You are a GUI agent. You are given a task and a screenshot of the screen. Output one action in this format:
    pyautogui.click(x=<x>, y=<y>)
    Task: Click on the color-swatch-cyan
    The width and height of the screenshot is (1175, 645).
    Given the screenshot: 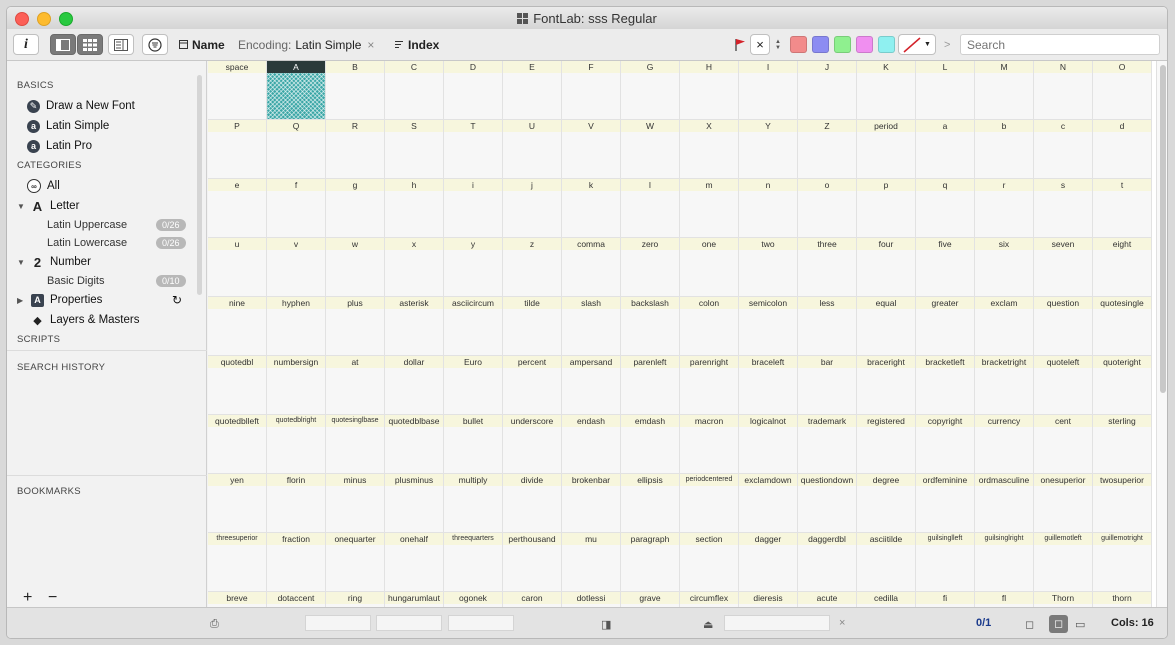 What is the action you would take?
    pyautogui.click(x=886, y=44)
    